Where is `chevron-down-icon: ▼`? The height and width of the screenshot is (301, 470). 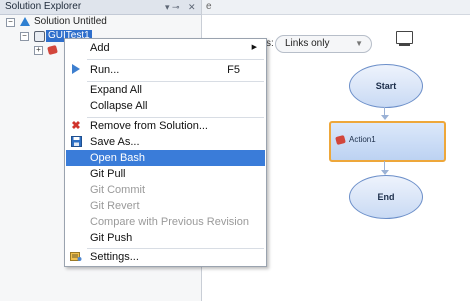 chevron-down-icon: ▼ is located at coordinates (359, 43).